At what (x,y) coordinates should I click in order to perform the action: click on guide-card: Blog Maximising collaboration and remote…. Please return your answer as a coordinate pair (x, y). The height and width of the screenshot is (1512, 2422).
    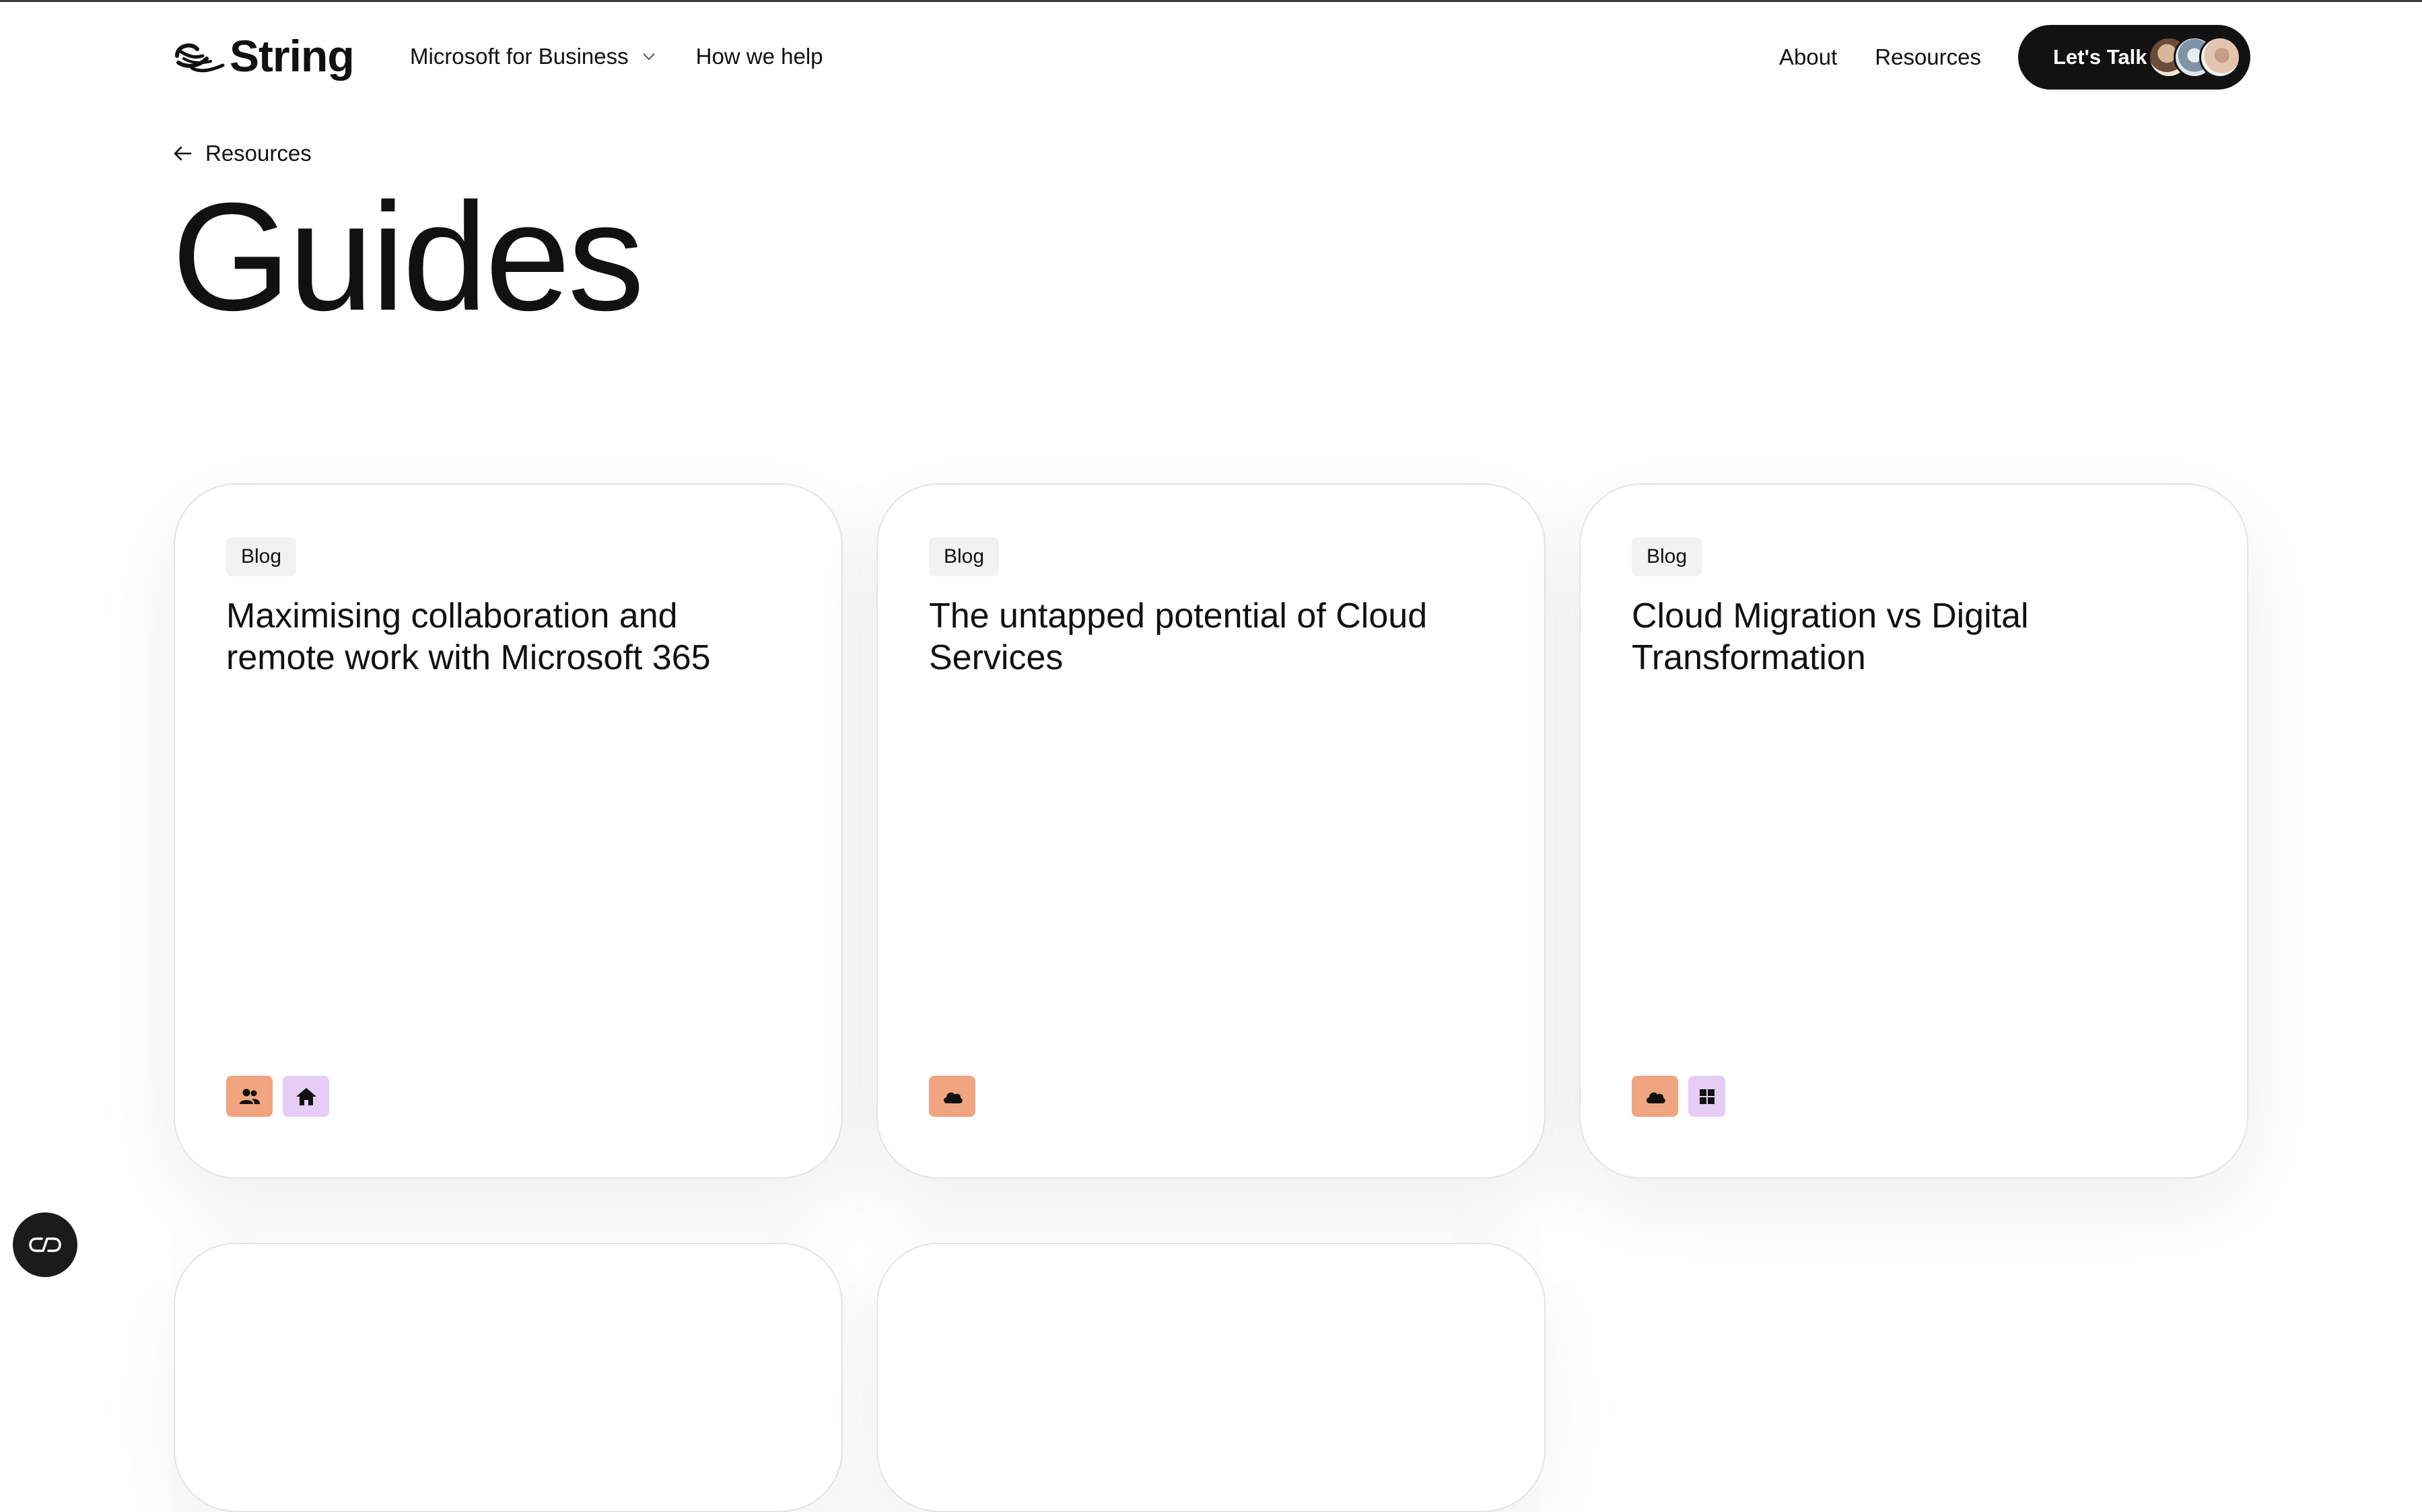
    Looking at the image, I should click on (508, 831).